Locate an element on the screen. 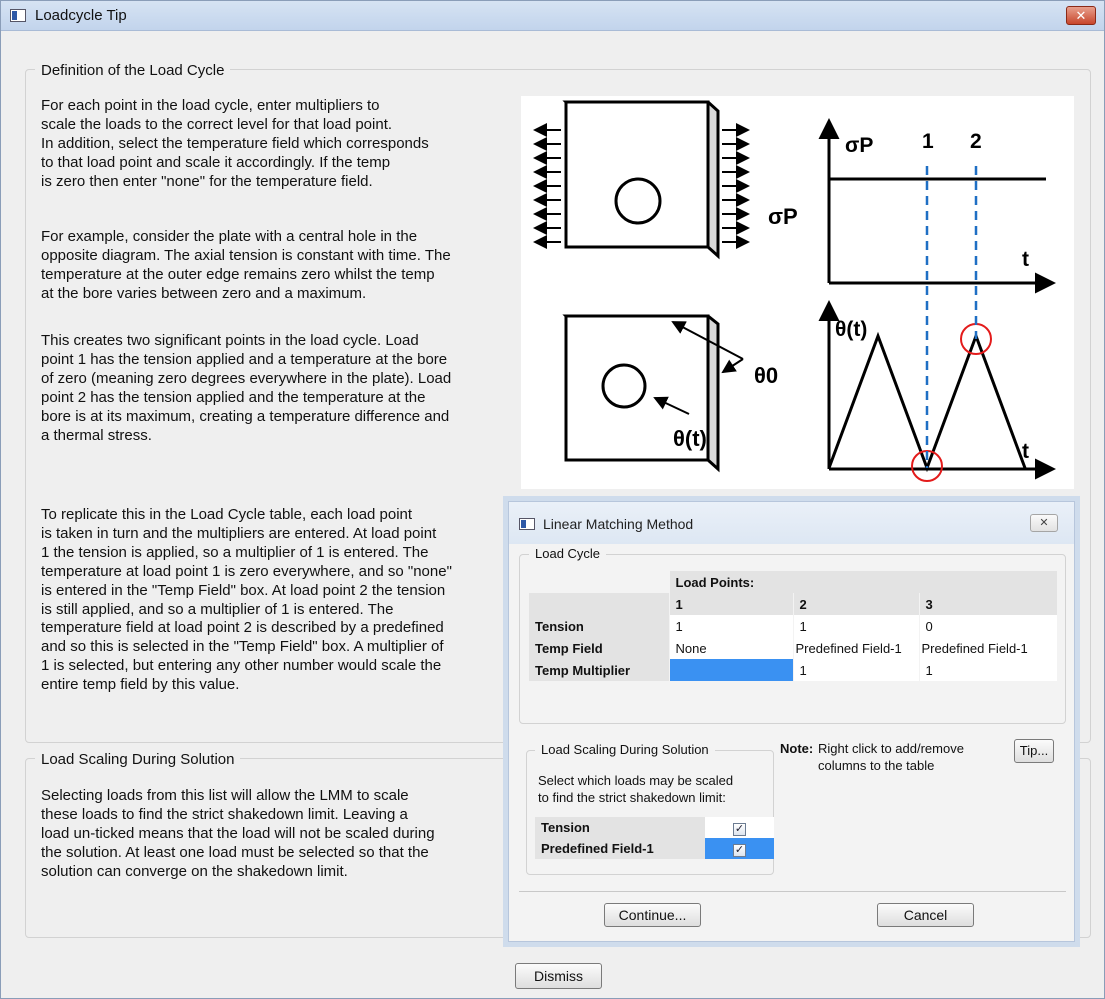 The image size is (1105, 999). table-row-temp-multiplier: Temp Multiplier 1 1 is located at coordinates (793, 670).